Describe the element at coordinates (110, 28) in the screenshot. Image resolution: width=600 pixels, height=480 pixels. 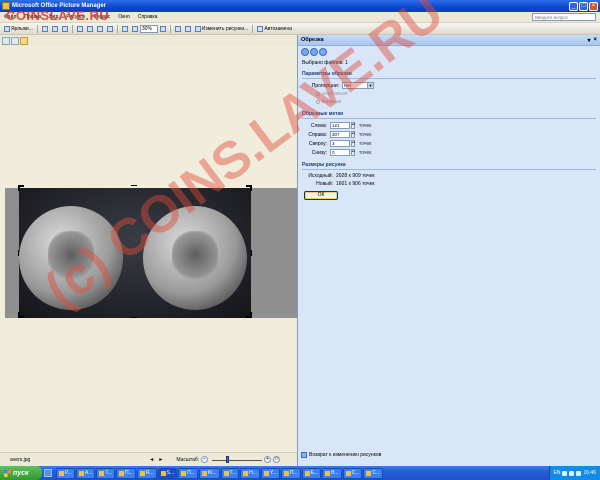
I see `delete-button` at that location.